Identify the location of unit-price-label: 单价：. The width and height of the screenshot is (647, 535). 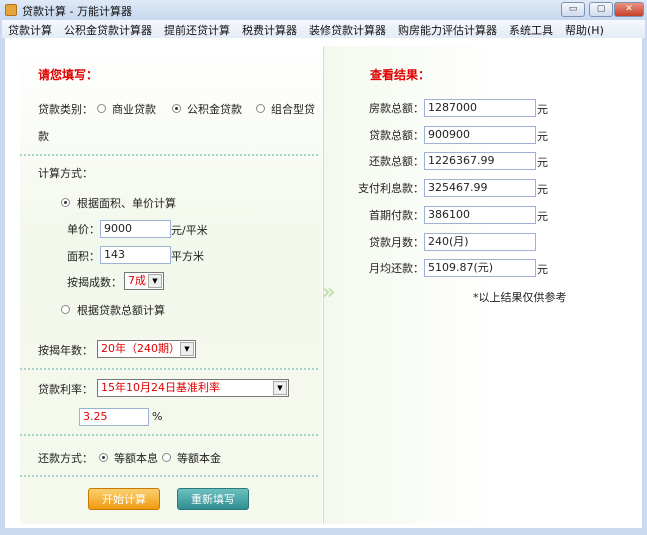
(83, 229).